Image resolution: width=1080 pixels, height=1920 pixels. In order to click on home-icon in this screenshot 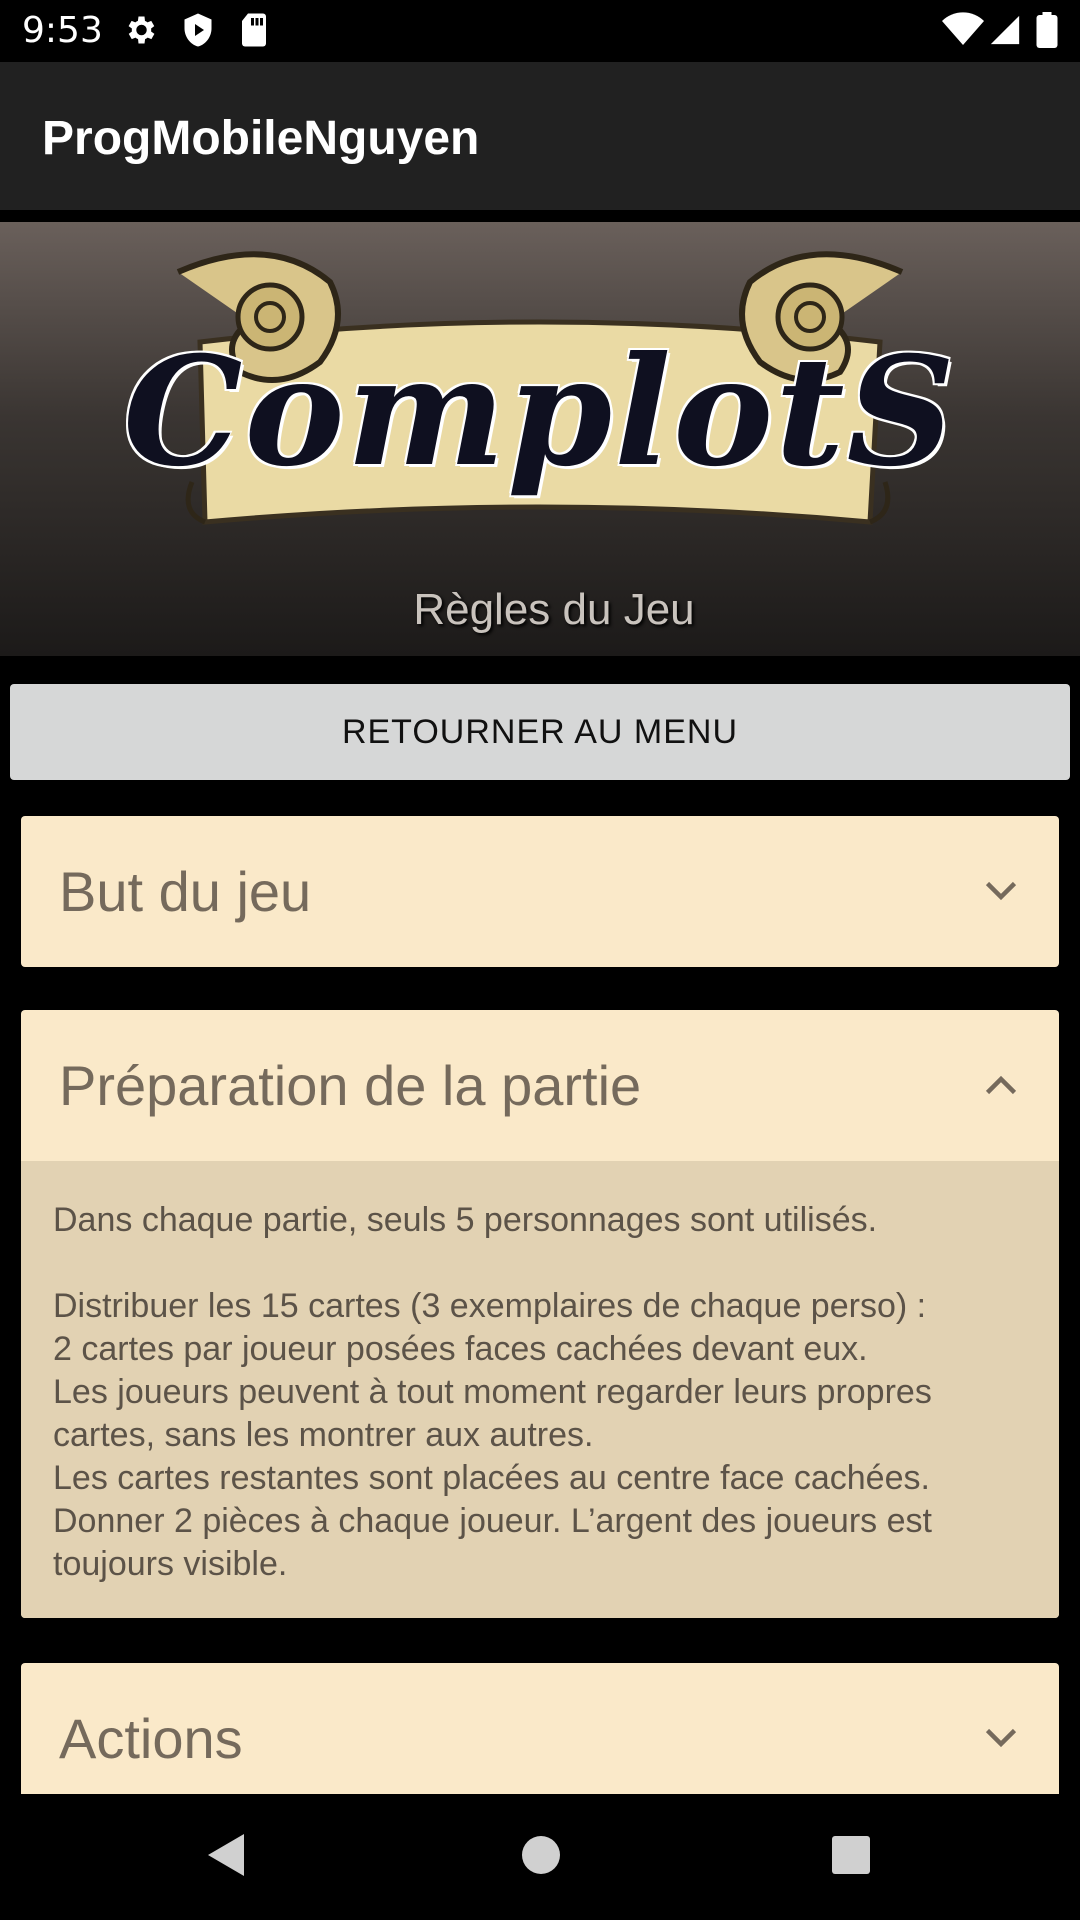, I will do `click(541, 1855)`.